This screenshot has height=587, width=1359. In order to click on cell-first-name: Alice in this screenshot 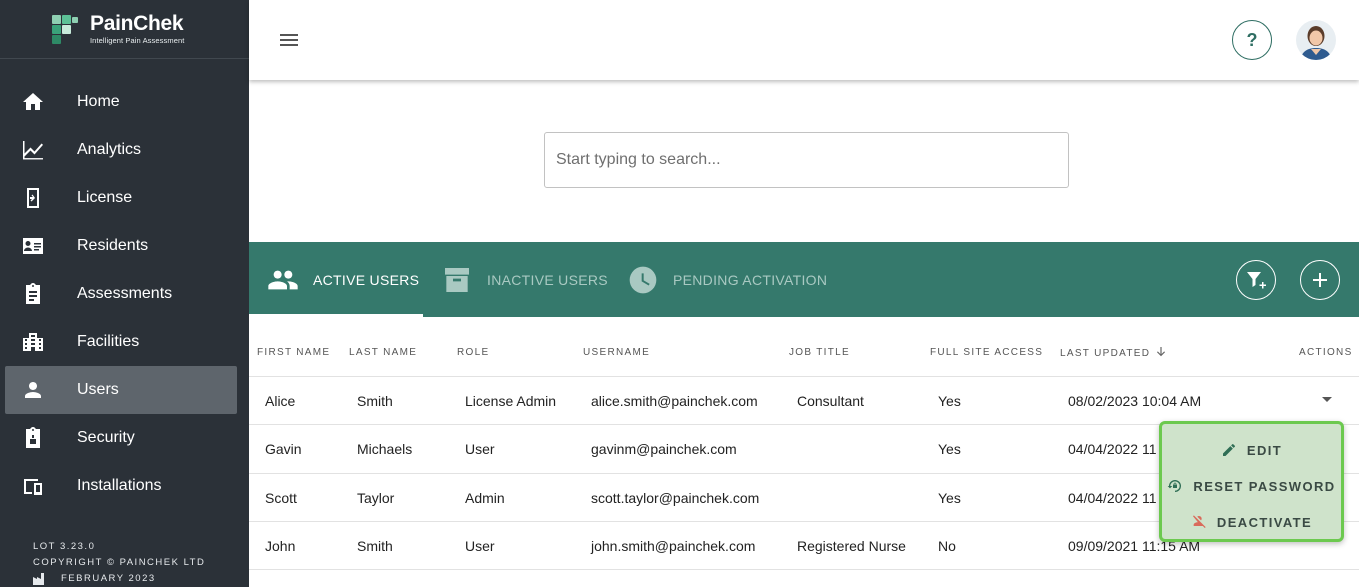, I will do `click(280, 401)`.